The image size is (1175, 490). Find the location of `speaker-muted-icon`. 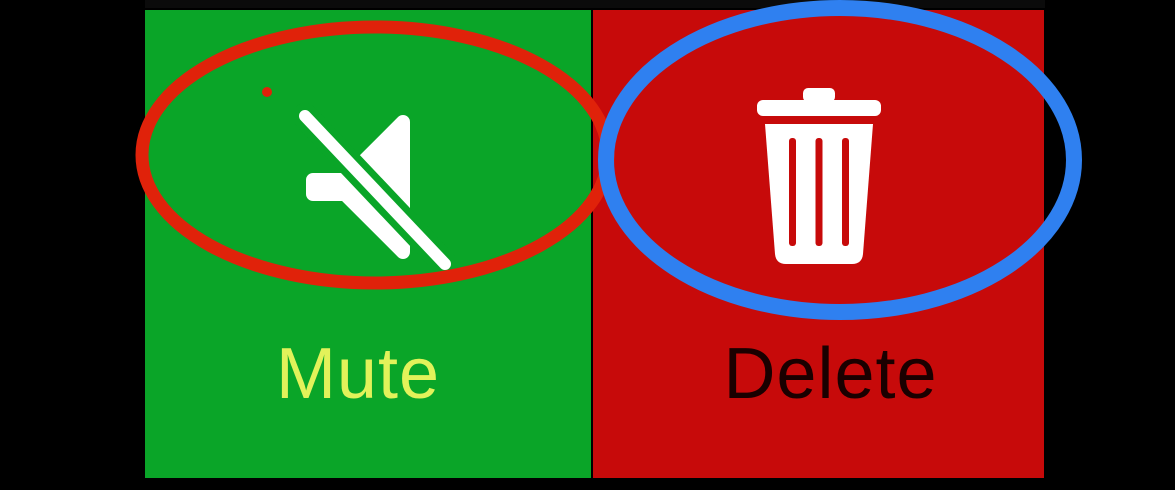

speaker-muted-icon is located at coordinates (375, 187).